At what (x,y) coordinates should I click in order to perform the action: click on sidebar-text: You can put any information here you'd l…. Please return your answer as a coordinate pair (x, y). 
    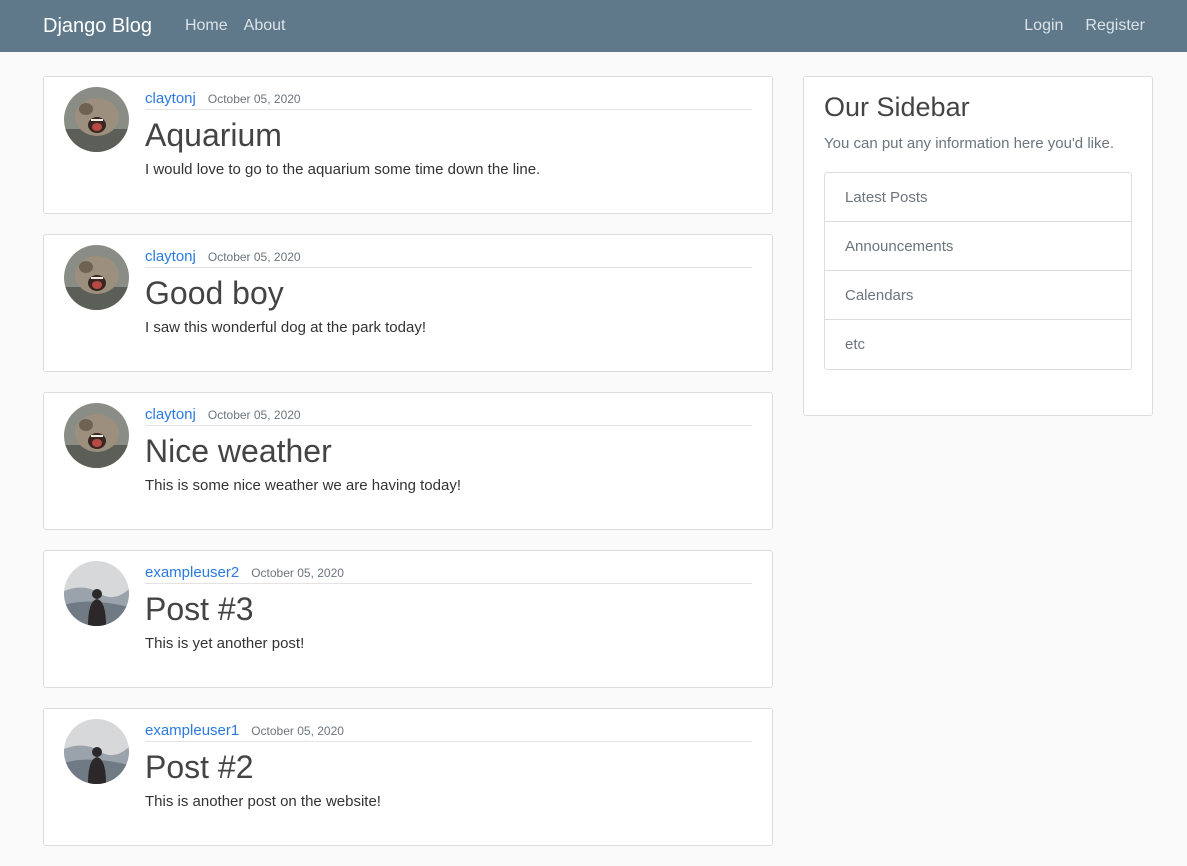
    Looking at the image, I should click on (969, 143).